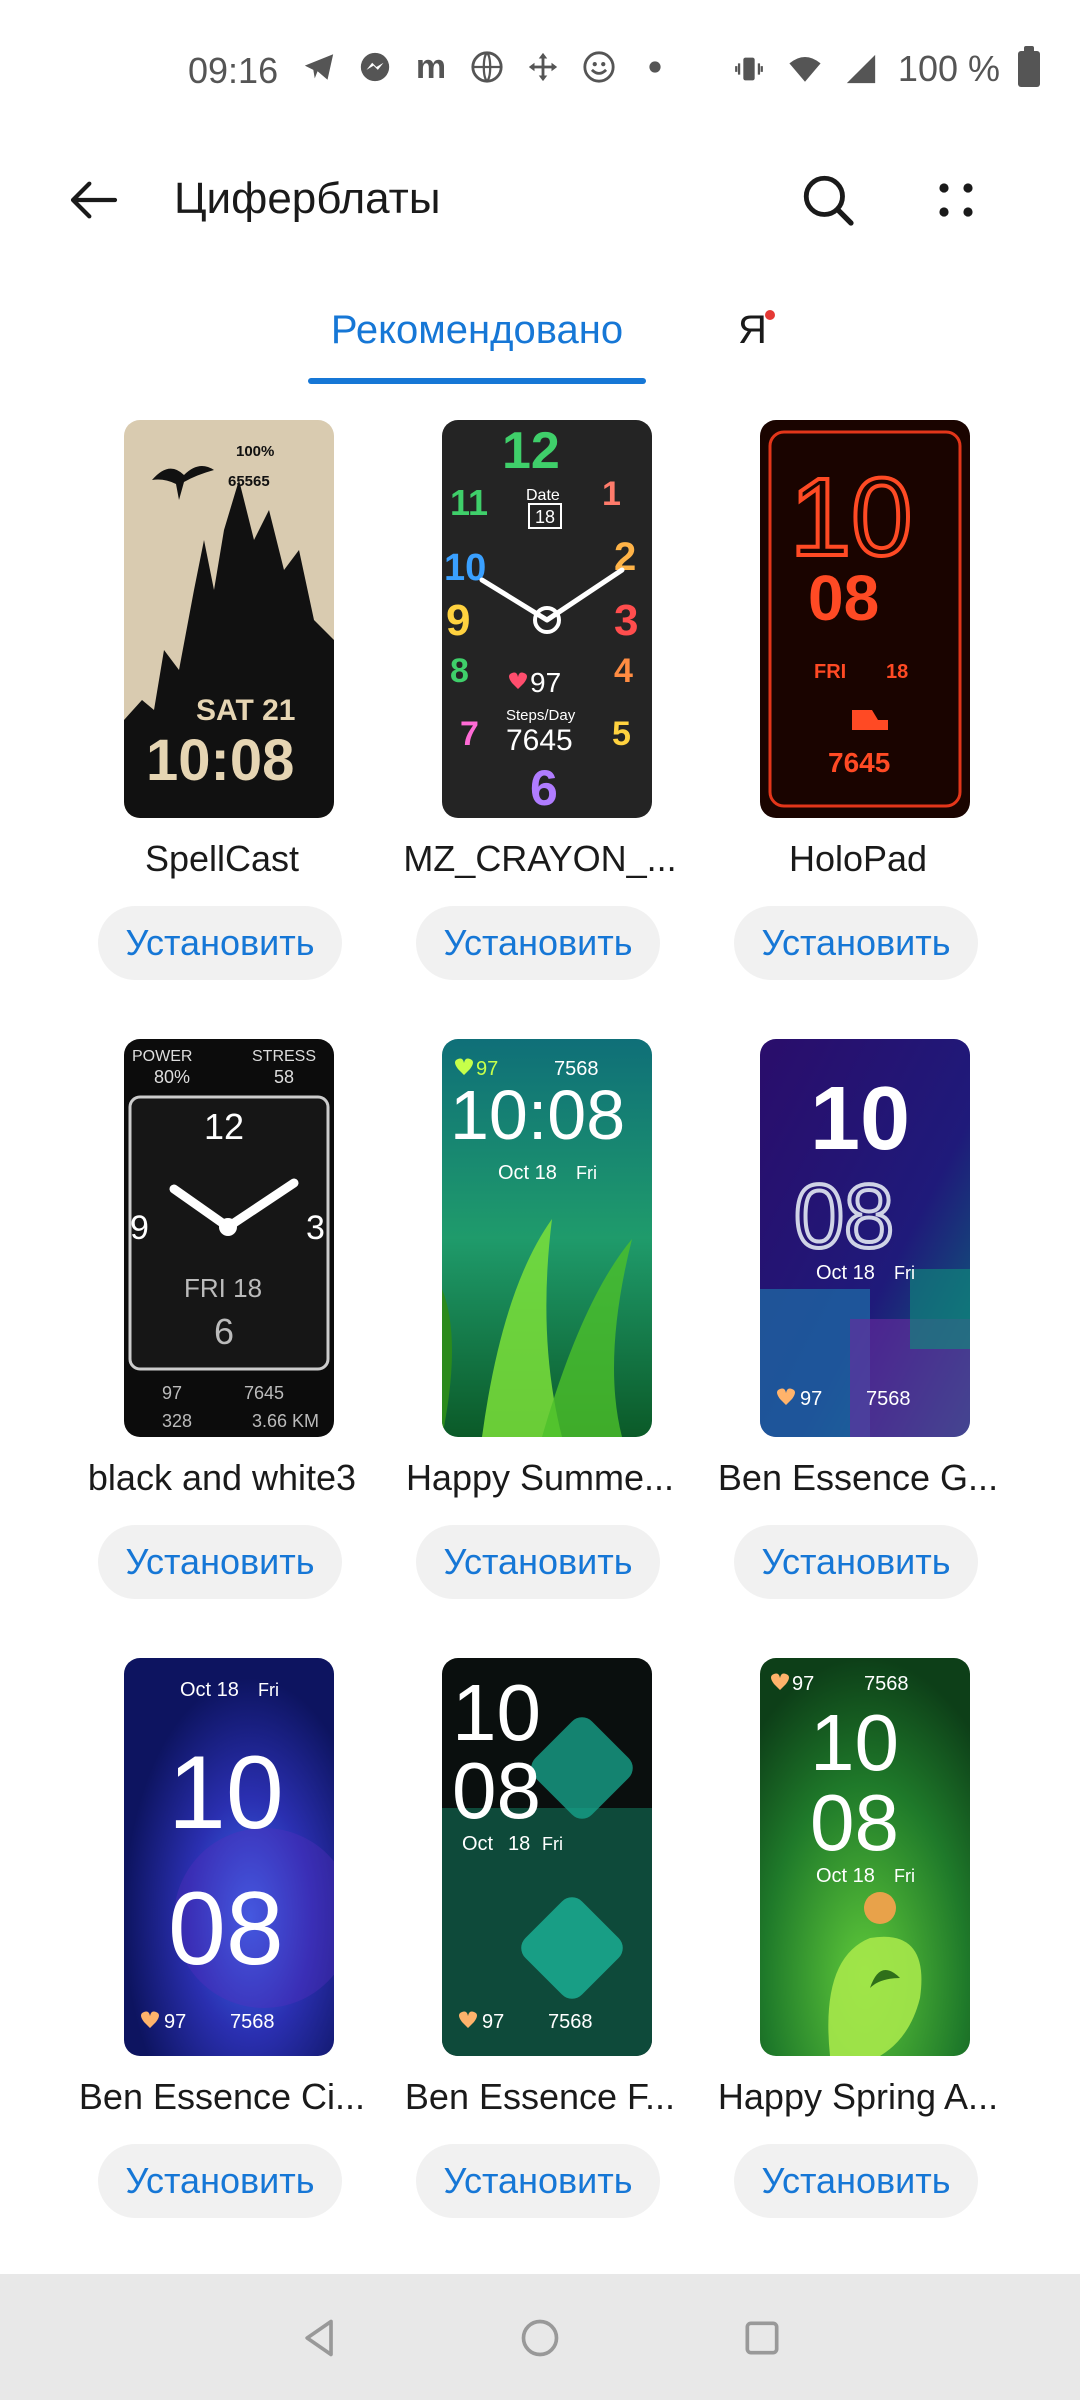 This screenshot has height=2400, width=1080. Describe the element at coordinates (540, 200) in the screenshot. I see `app-bar: Циферблаты` at that location.